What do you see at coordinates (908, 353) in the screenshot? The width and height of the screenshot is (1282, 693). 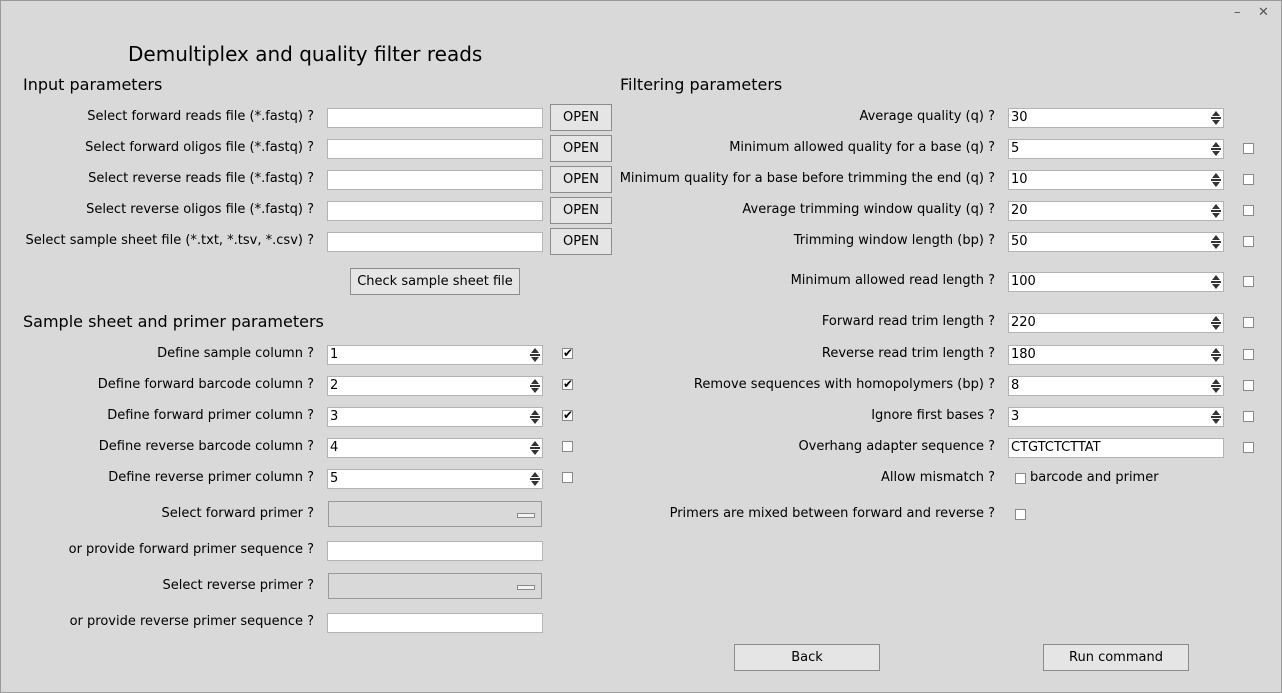 I see `reverse-trim-length-label: Reverse read trim length ?` at bounding box center [908, 353].